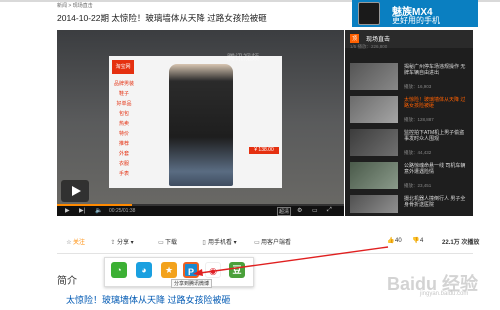 The image size is (500, 310). What do you see at coordinates (418, 152) in the screenshot?
I see `playlist-item-plays: 播放：44,432` at bounding box center [418, 152].